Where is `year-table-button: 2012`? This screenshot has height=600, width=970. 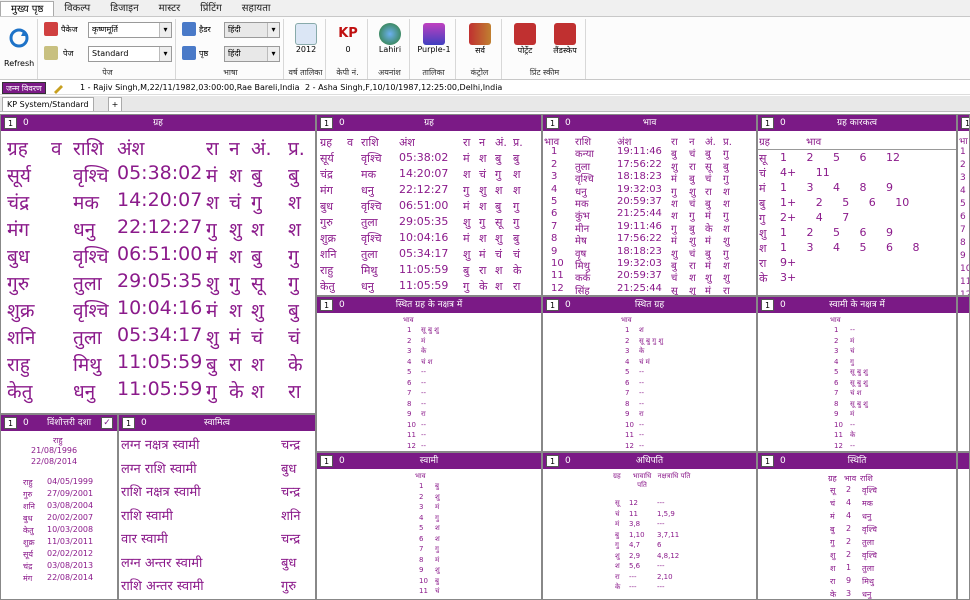 year-table-button: 2012 is located at coordinates (306, 38).